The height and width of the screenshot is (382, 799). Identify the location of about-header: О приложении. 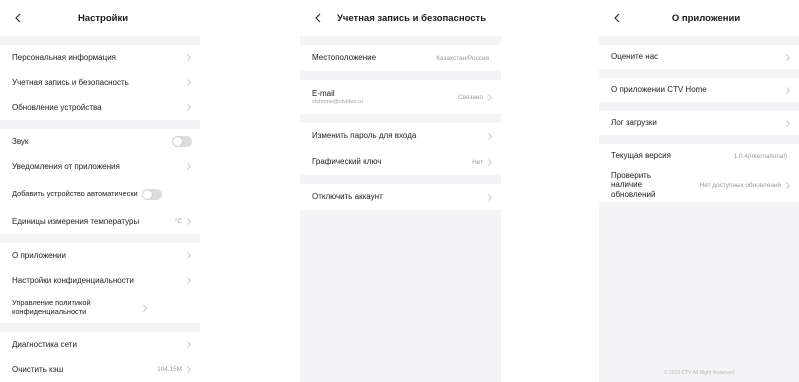
(699, 18).